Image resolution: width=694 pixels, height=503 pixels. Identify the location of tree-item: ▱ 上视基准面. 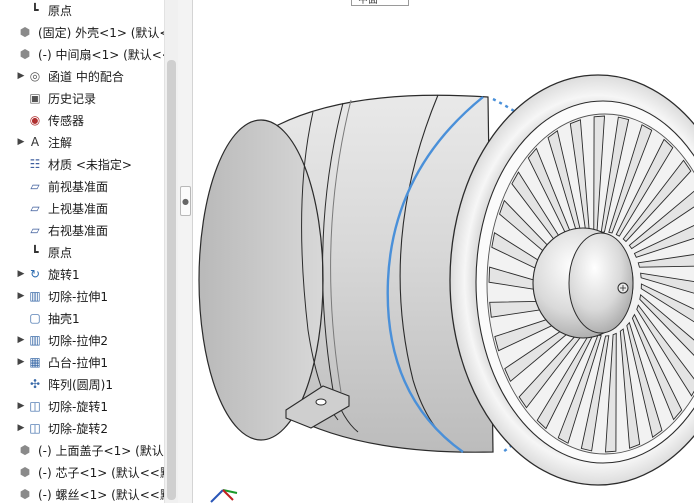
(62, 208).